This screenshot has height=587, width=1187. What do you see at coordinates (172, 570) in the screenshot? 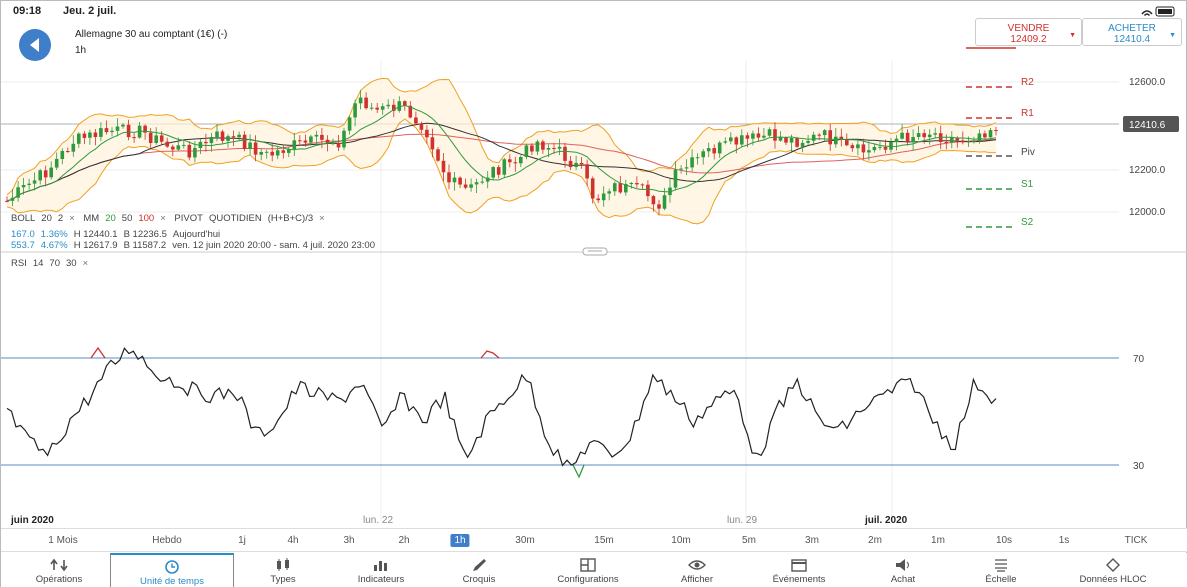
I see `tab-clock: Unité de temps` at bounding box center [172, 570].